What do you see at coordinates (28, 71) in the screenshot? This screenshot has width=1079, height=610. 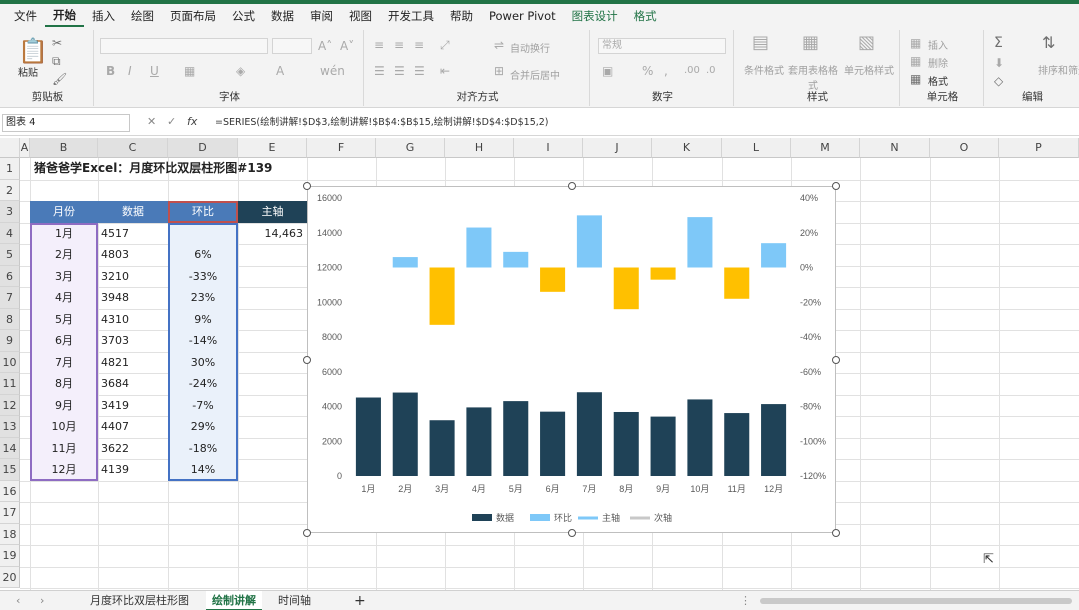 I see `paste-label: 粘贴` at bounding box center [28, 71].